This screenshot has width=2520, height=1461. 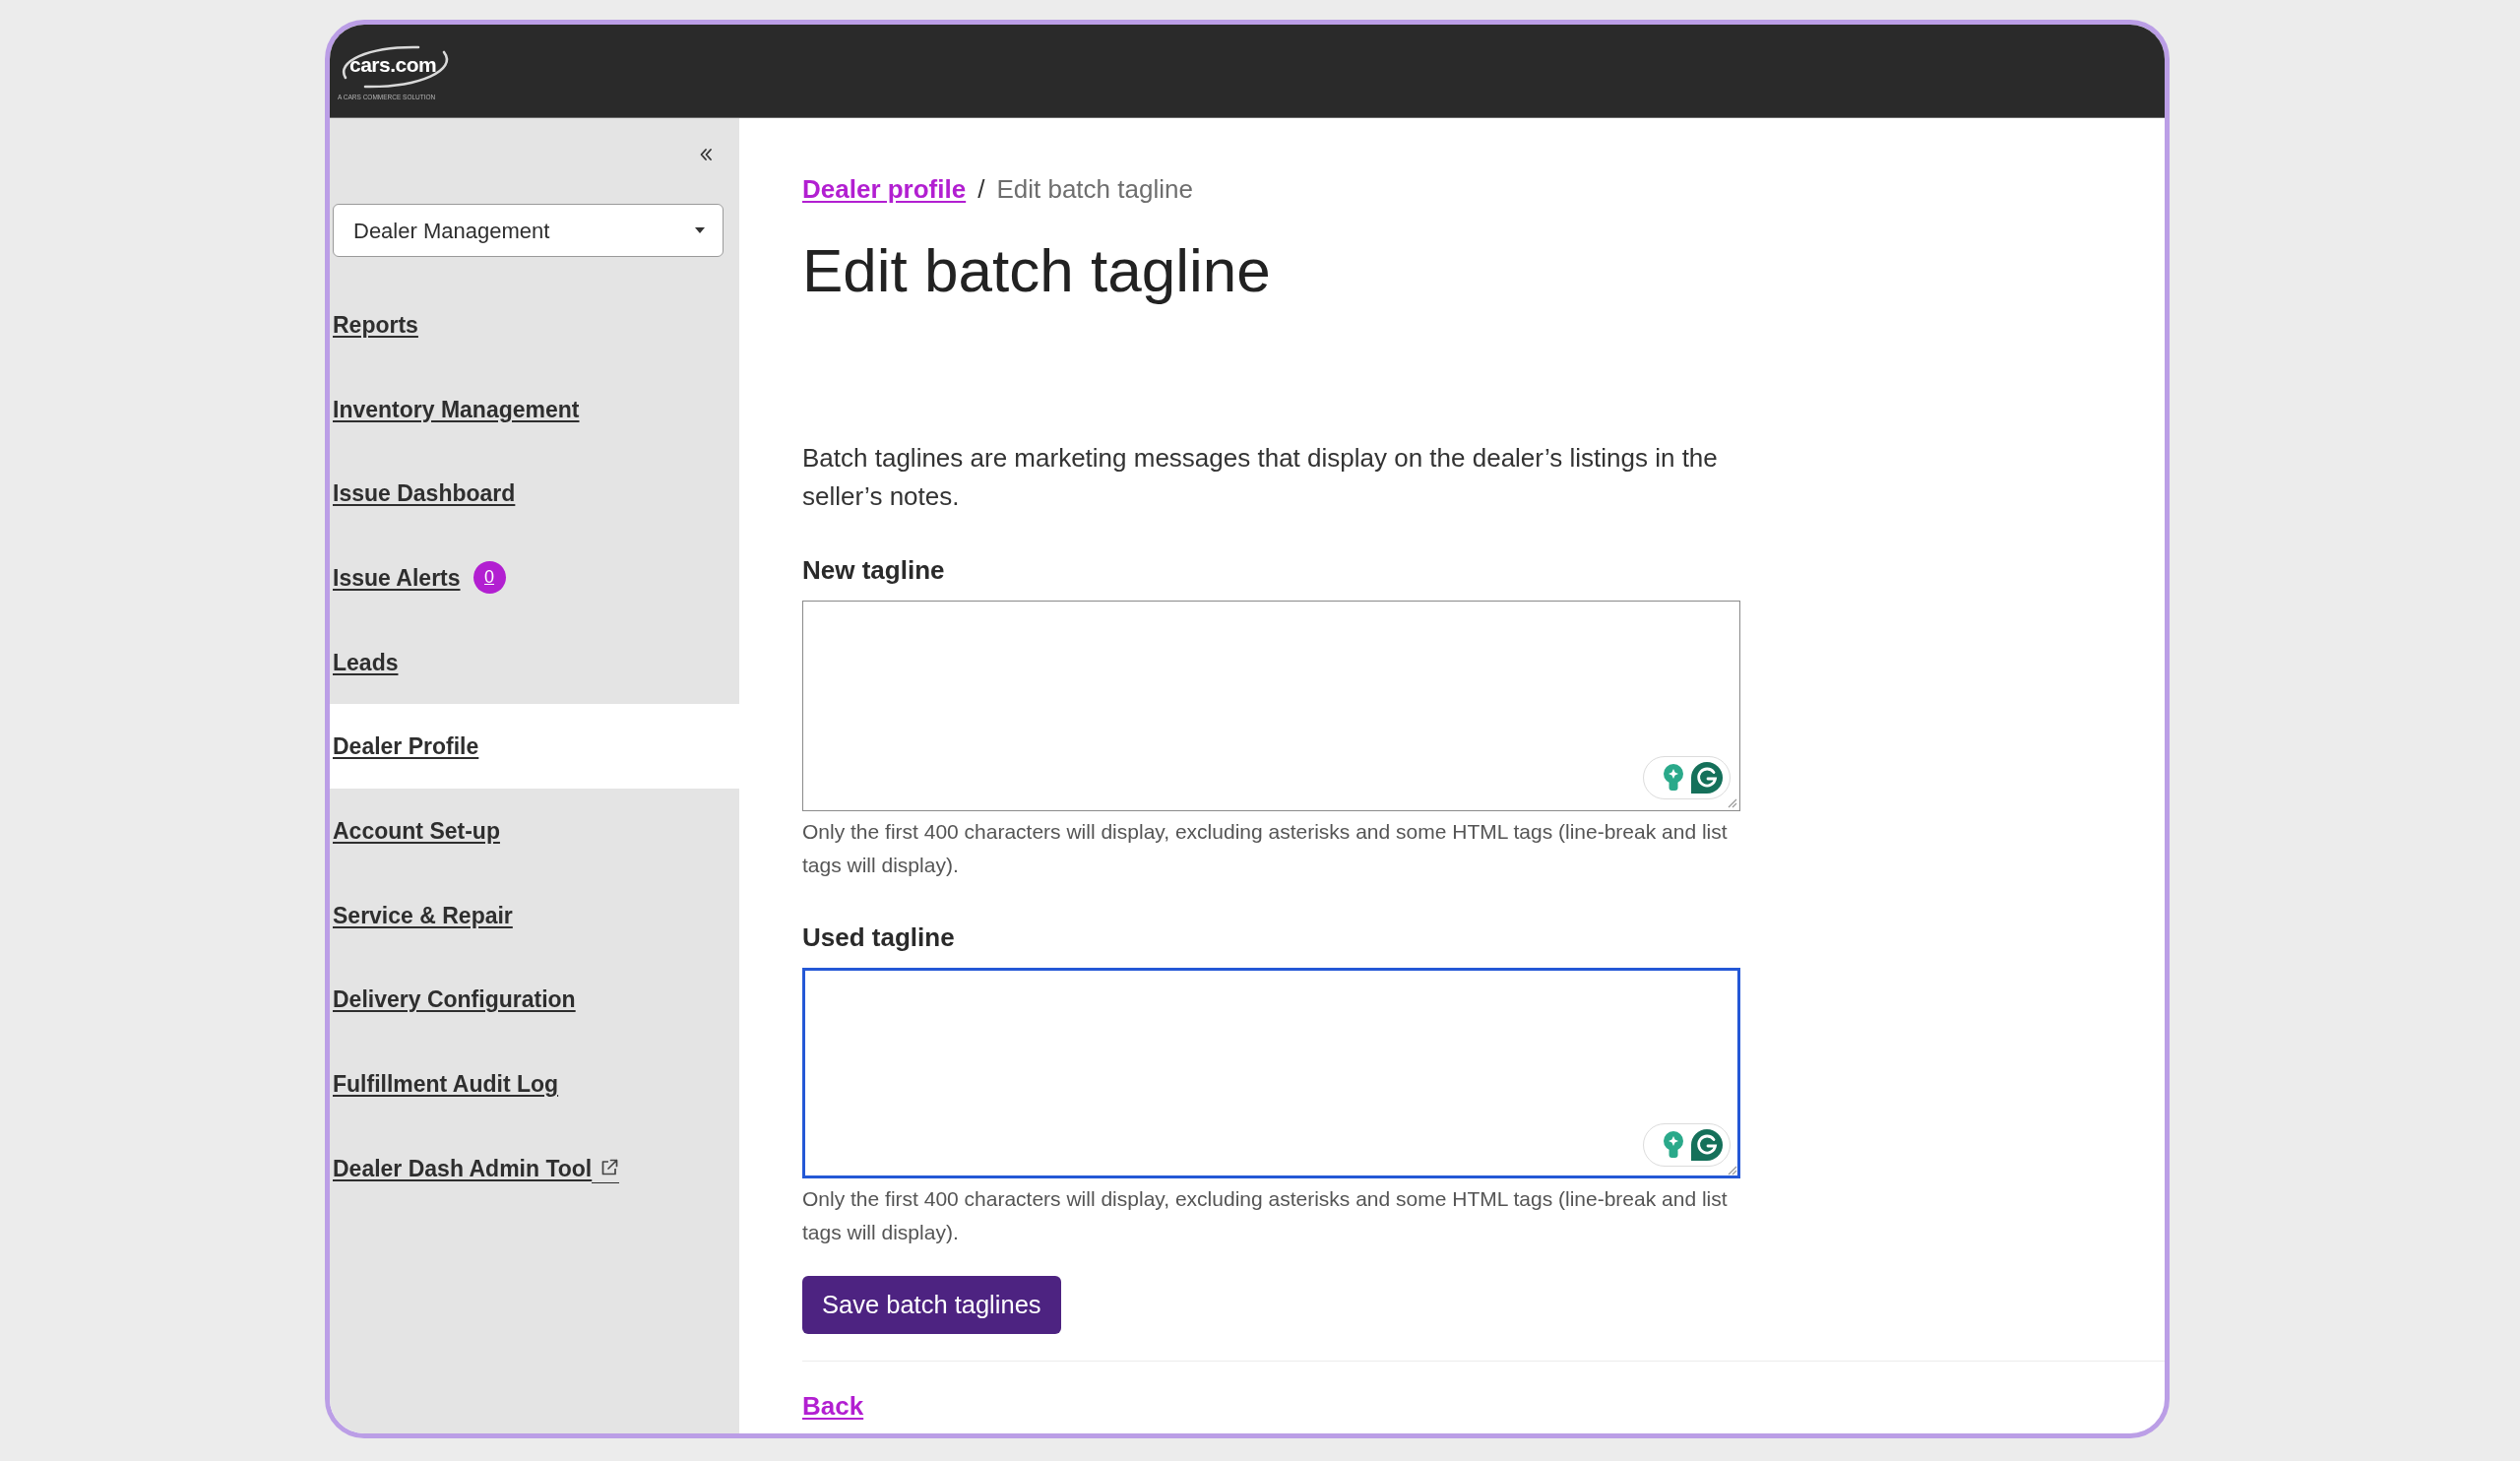 I want to click on sidebar-link: Leads, so click(x=366, y=662).